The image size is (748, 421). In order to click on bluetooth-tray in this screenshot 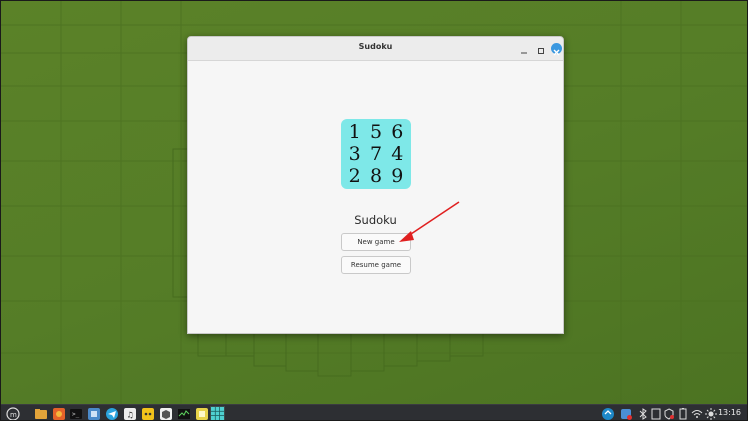, I will do `click(643, 413)`.